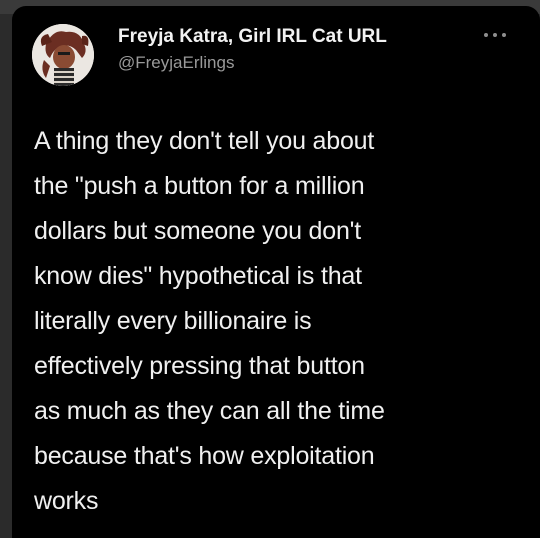 Image resolution: width=540 pixels, height=538 pixels. What do you see at coordinates (252, 37) in the screenshot?
I see `author-display-name: Freyja Katra, Girl IRL Cat URL` at bounding box center [252, 37].